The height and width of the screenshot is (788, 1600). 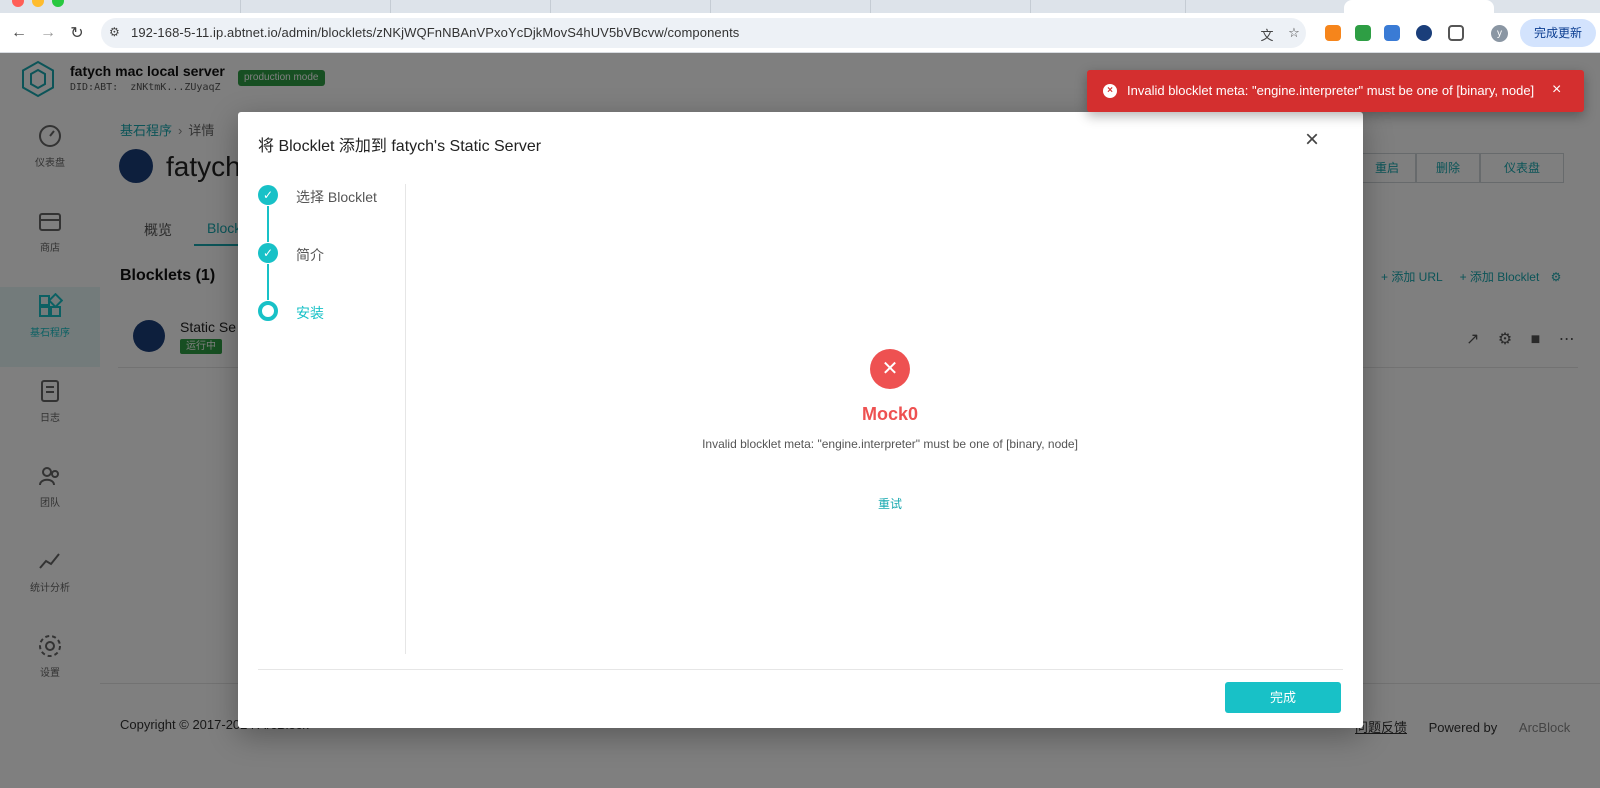 I want to click on error-icon: ×, so click(x=1110, y=91).